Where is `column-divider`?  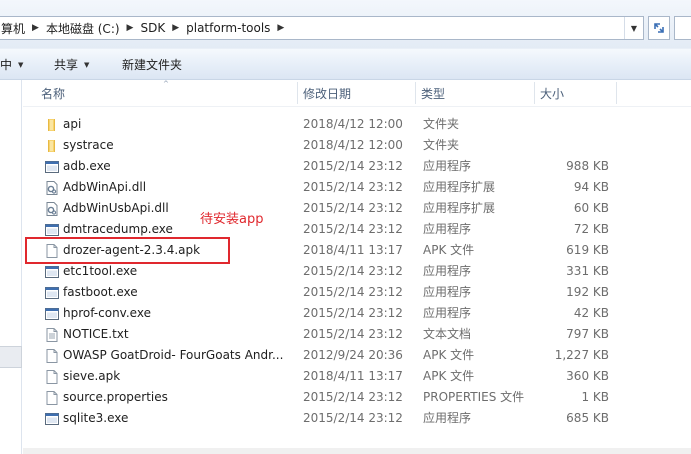
column-divider is located at coordinates (616, 93).